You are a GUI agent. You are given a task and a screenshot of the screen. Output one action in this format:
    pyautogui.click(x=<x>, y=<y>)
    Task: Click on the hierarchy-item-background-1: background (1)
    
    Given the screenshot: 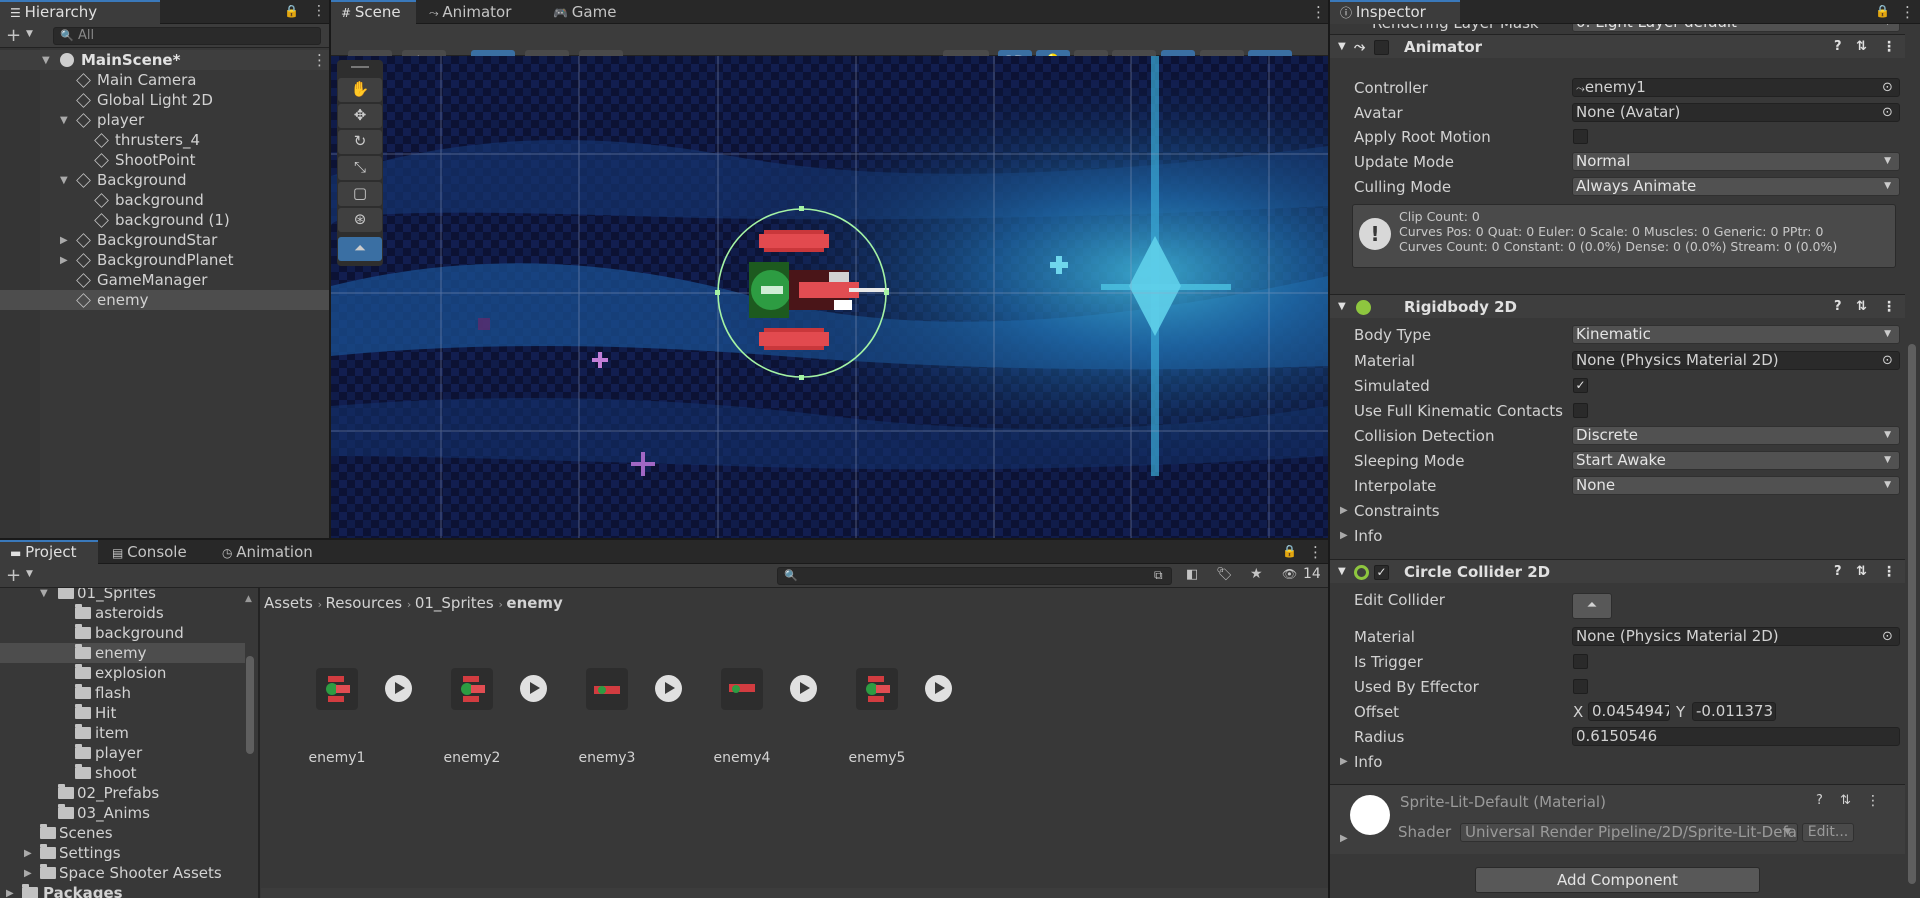 What is the action you would take?
    pyautogui.click(x=164, y=220)
    